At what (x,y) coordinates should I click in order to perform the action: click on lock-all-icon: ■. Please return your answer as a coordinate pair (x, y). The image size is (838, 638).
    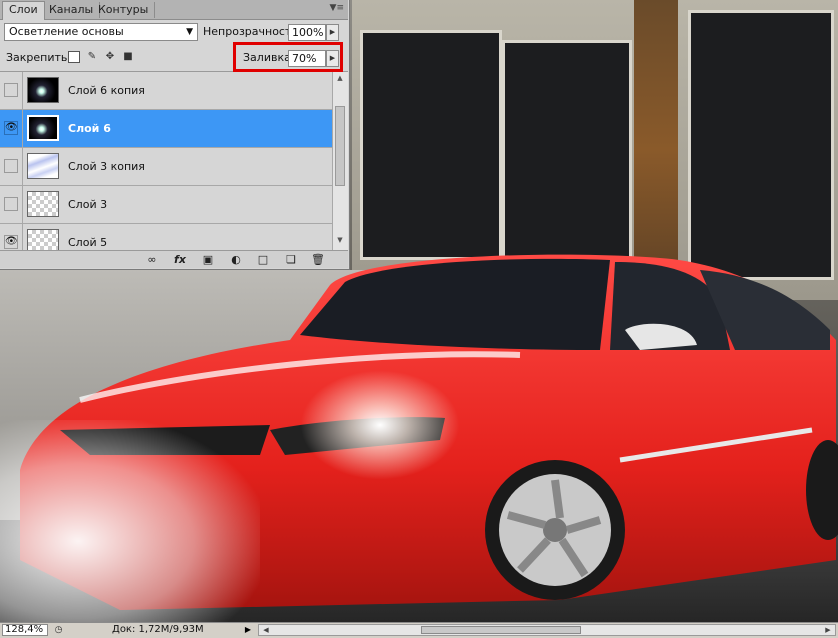
    Looking at the image, I should click on (128, 57).